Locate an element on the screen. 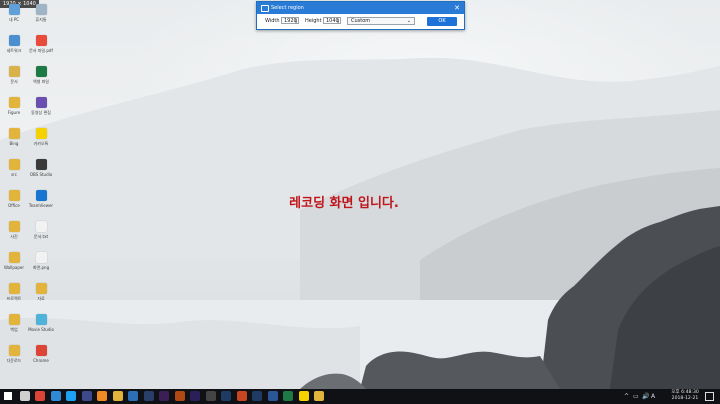  desktop-icon: 문서 is located at coordinates (14, 81).